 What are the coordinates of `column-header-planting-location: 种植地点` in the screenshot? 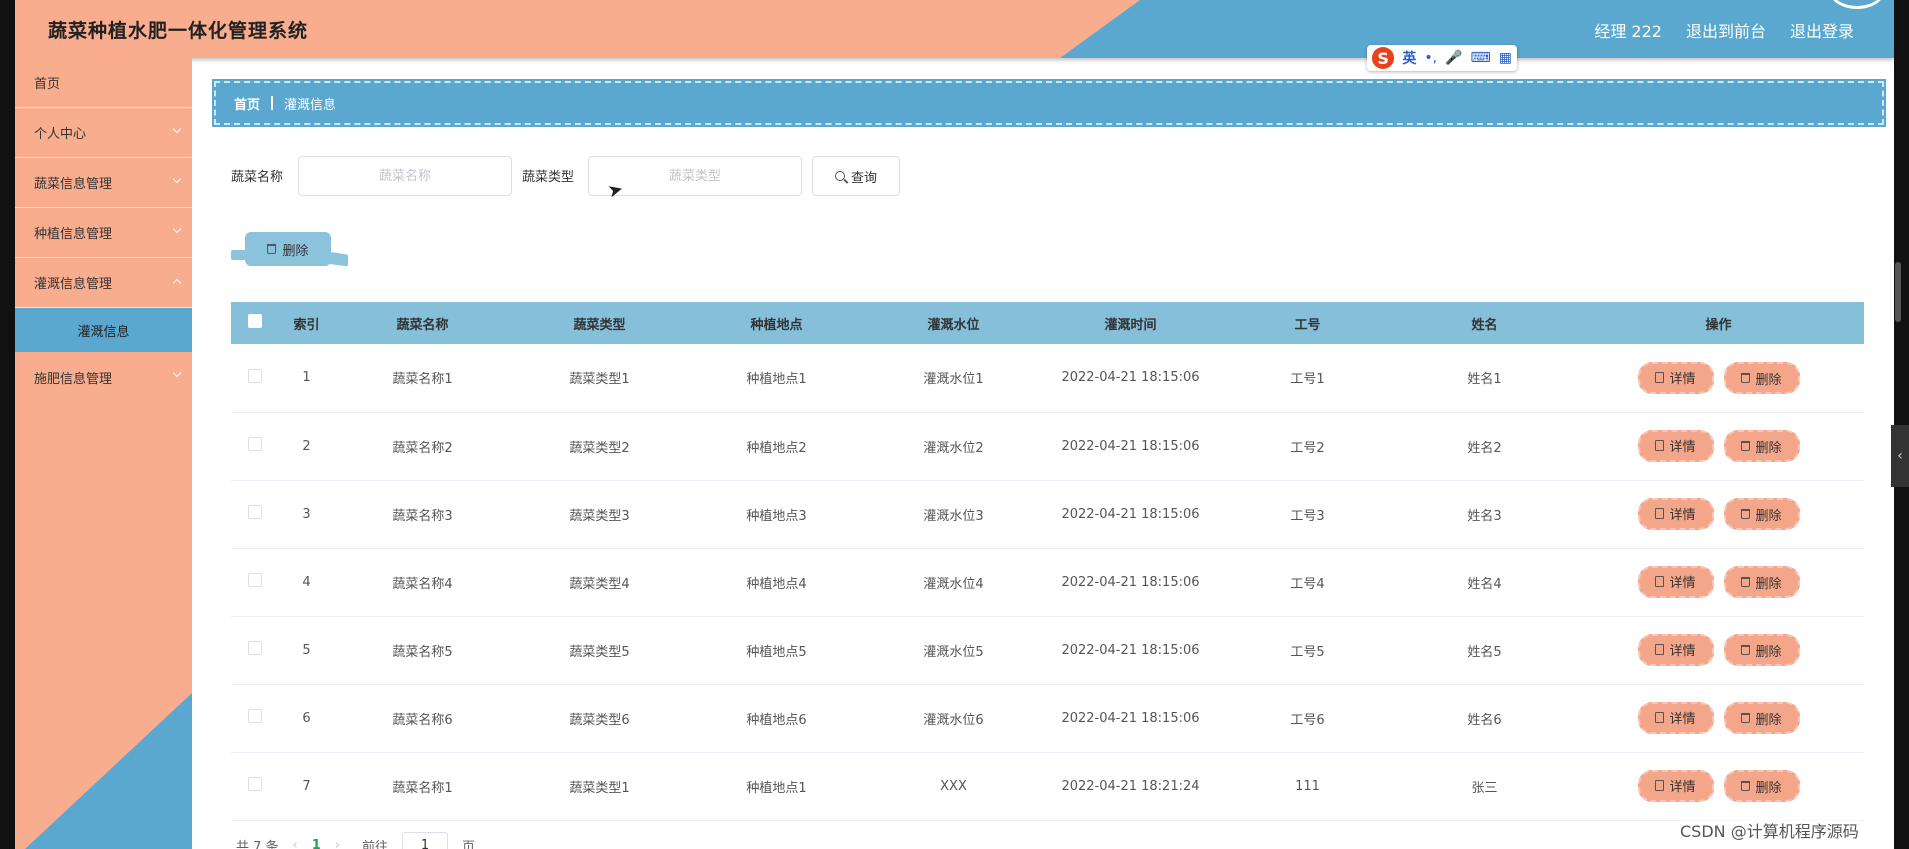 It's located at (776, 325).